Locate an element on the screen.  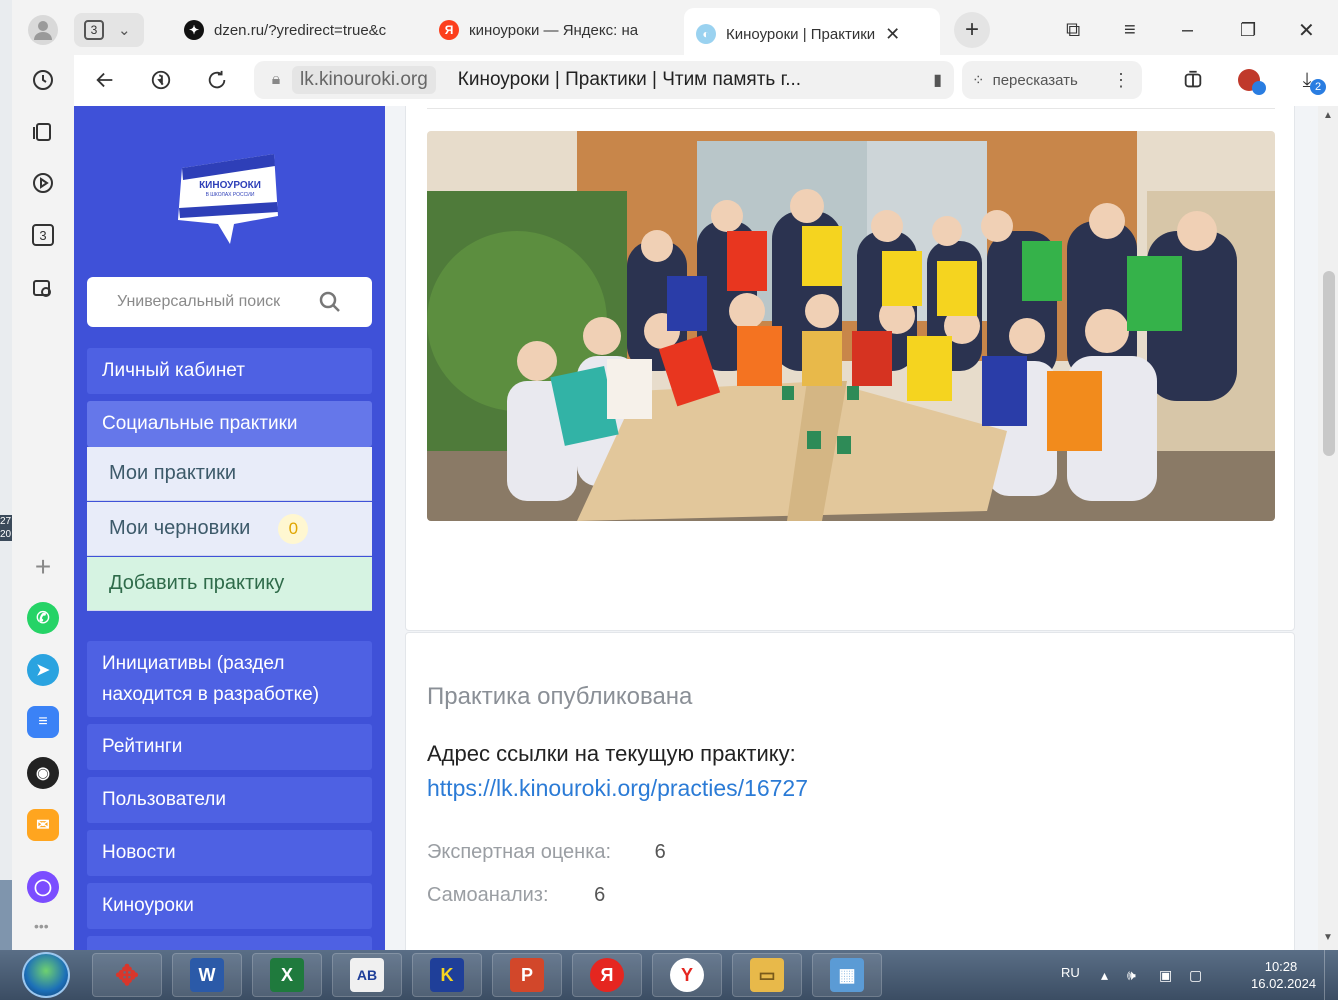
taskbar-picture-viewer: ▦ is located at coordinates (847, 975).